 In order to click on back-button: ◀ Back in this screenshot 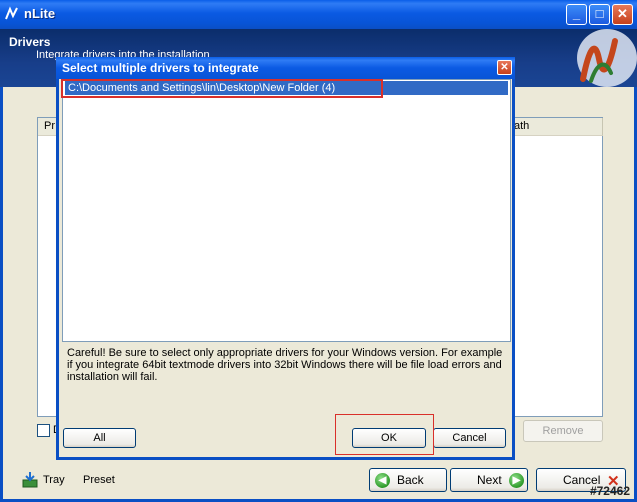, I will do `click(408, 480)`.